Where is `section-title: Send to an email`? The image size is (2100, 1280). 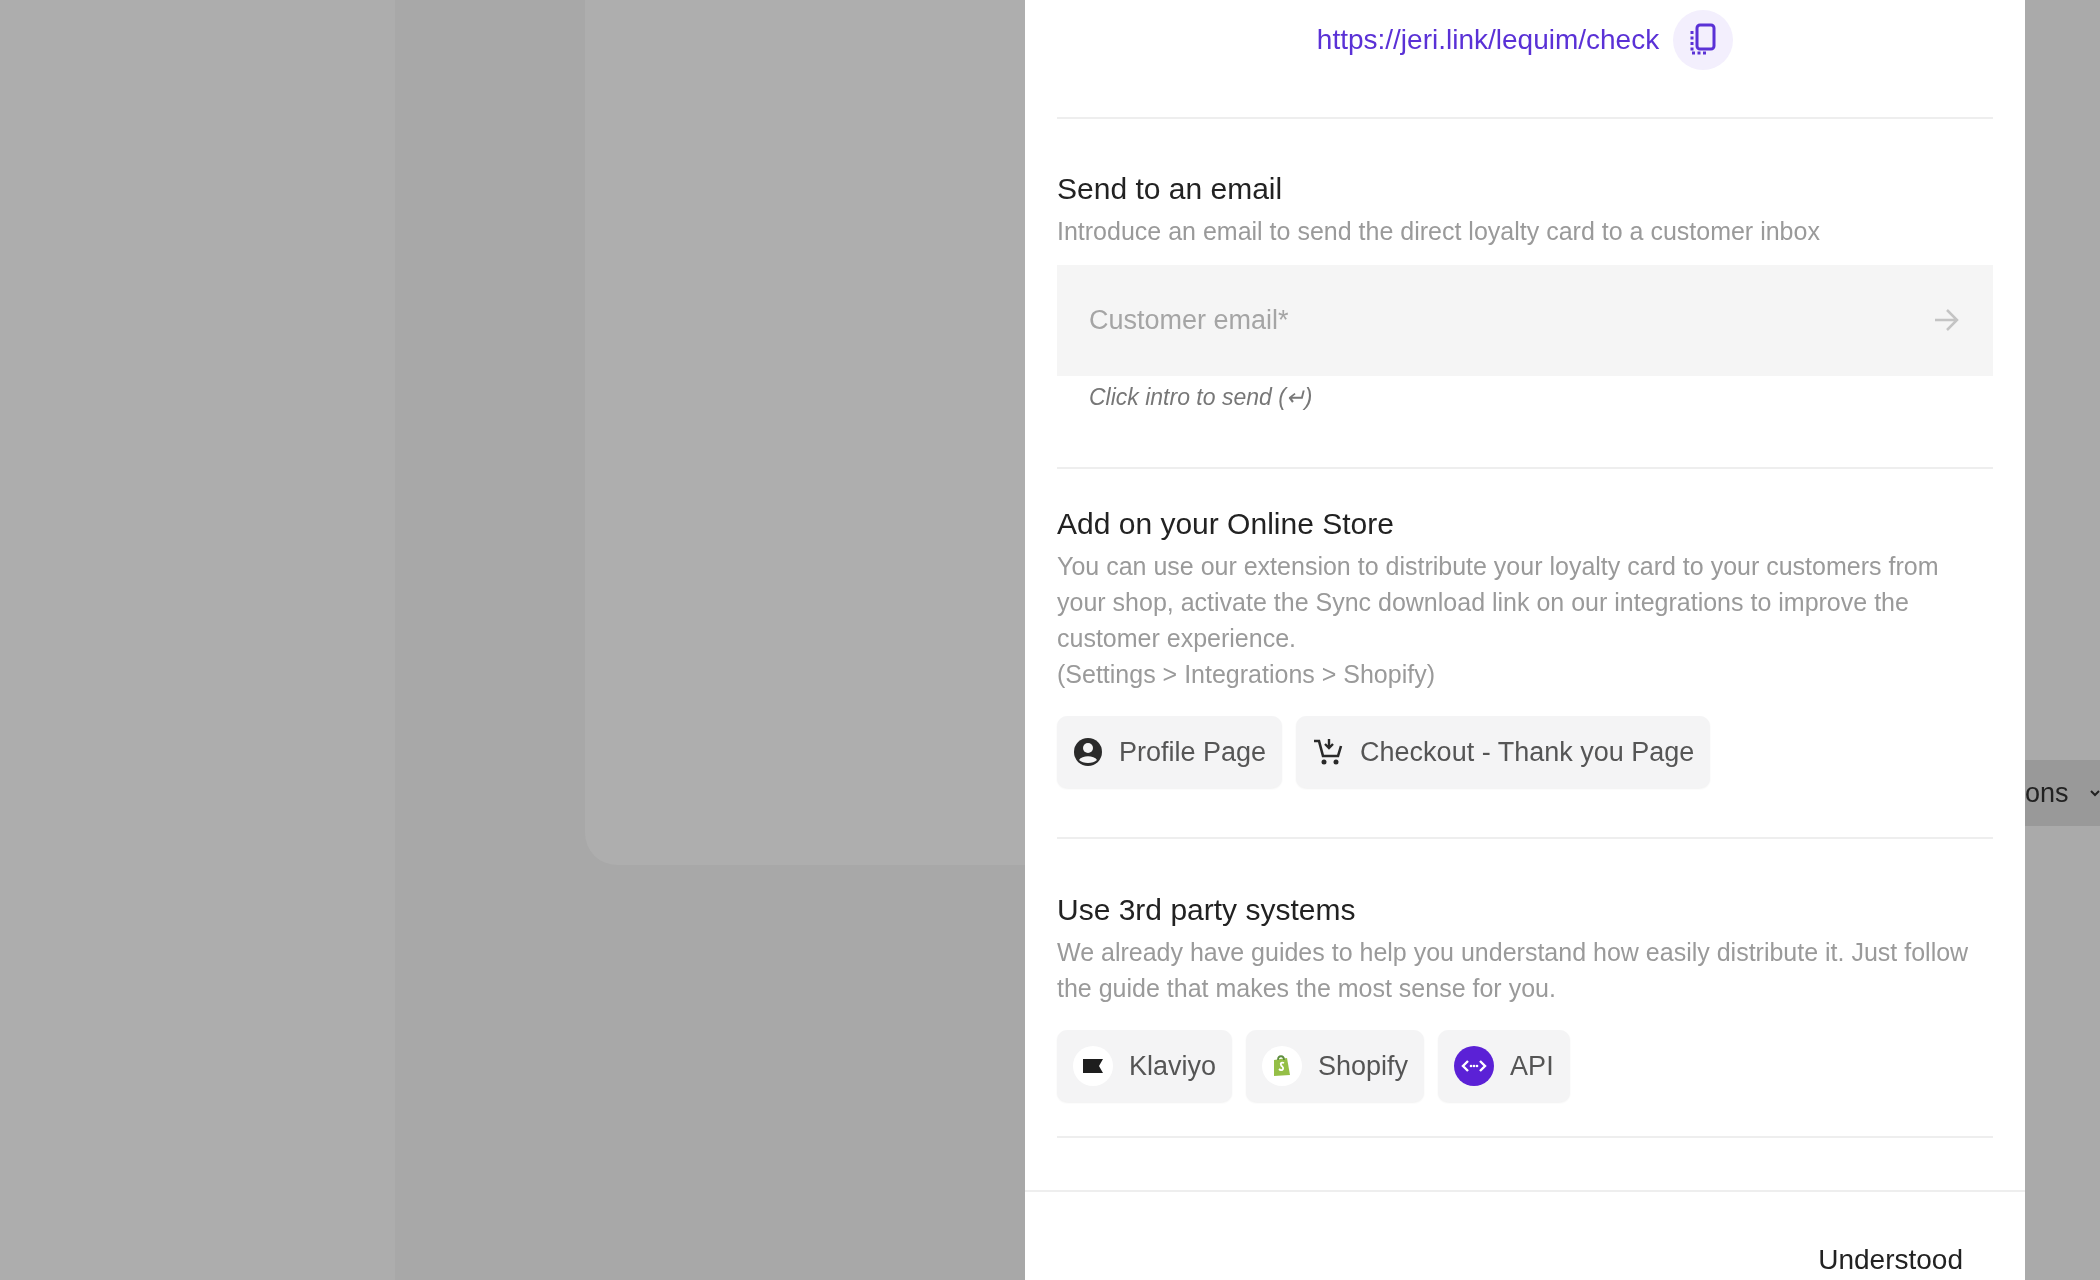 section-title: Send to an email is located at coordinates (1170, 189).